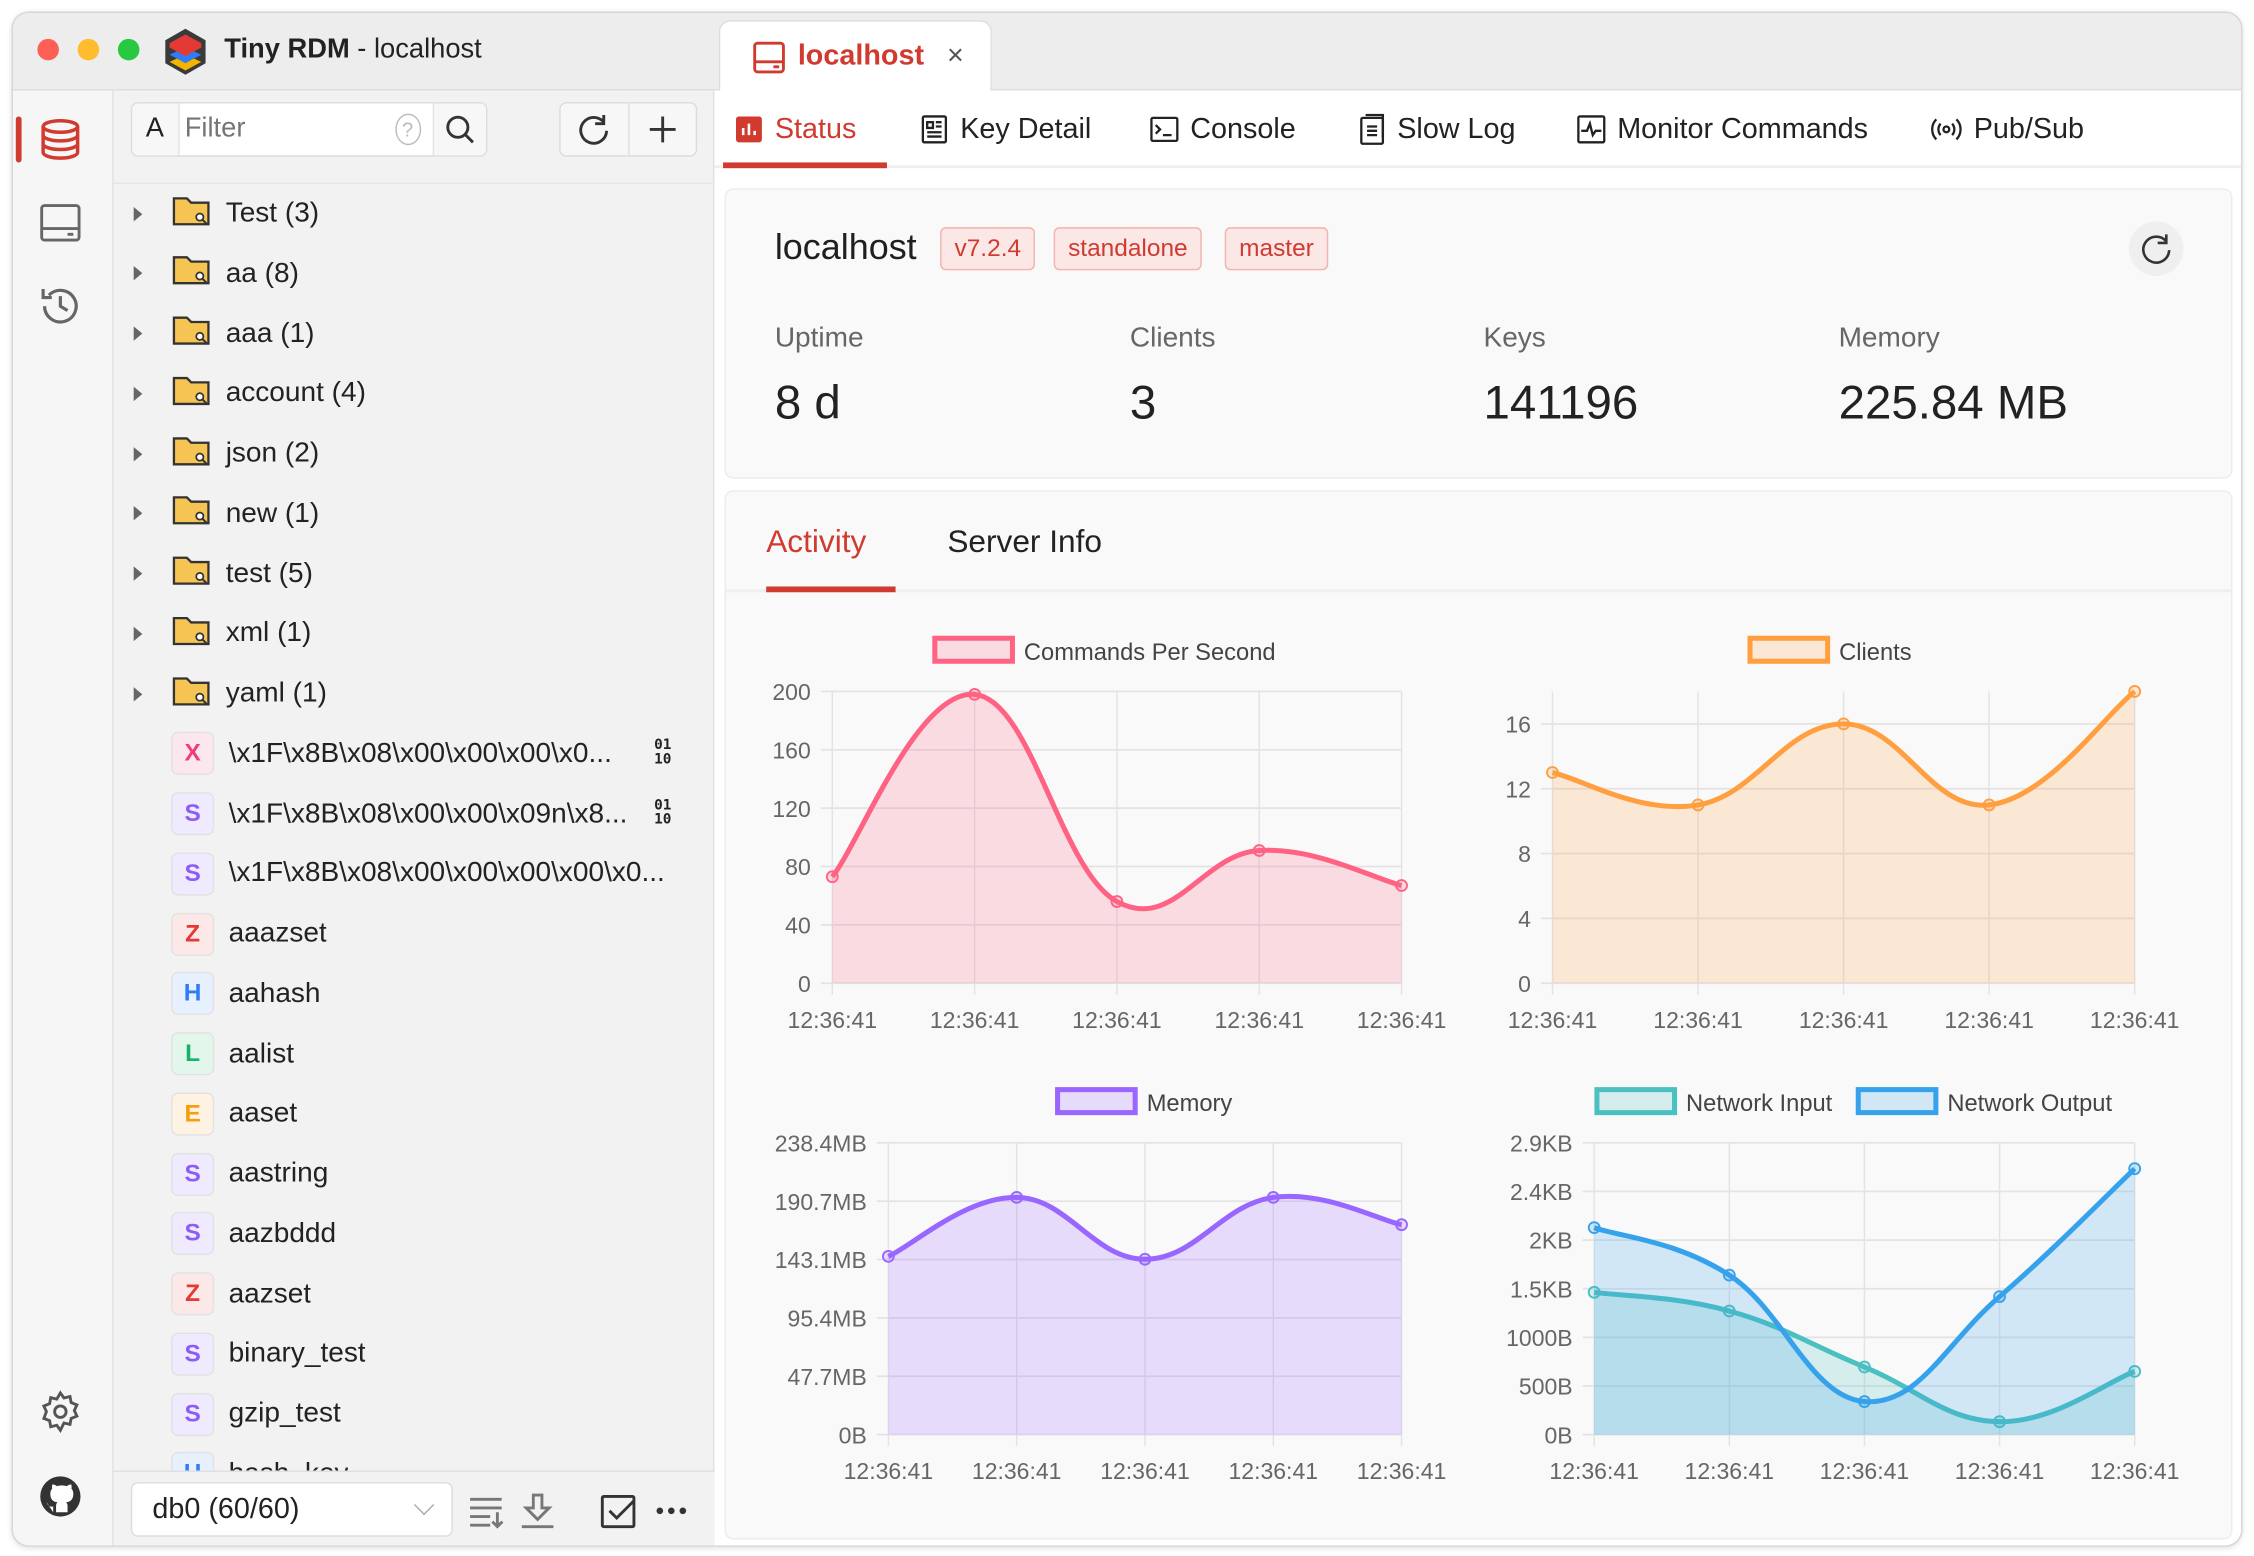 This screenshot has height=1556, width=2254. What do you see at coordinates (414, 634) in the screenshot?
I see `folder-row: xml (1)` at bounding box center [414, 634].